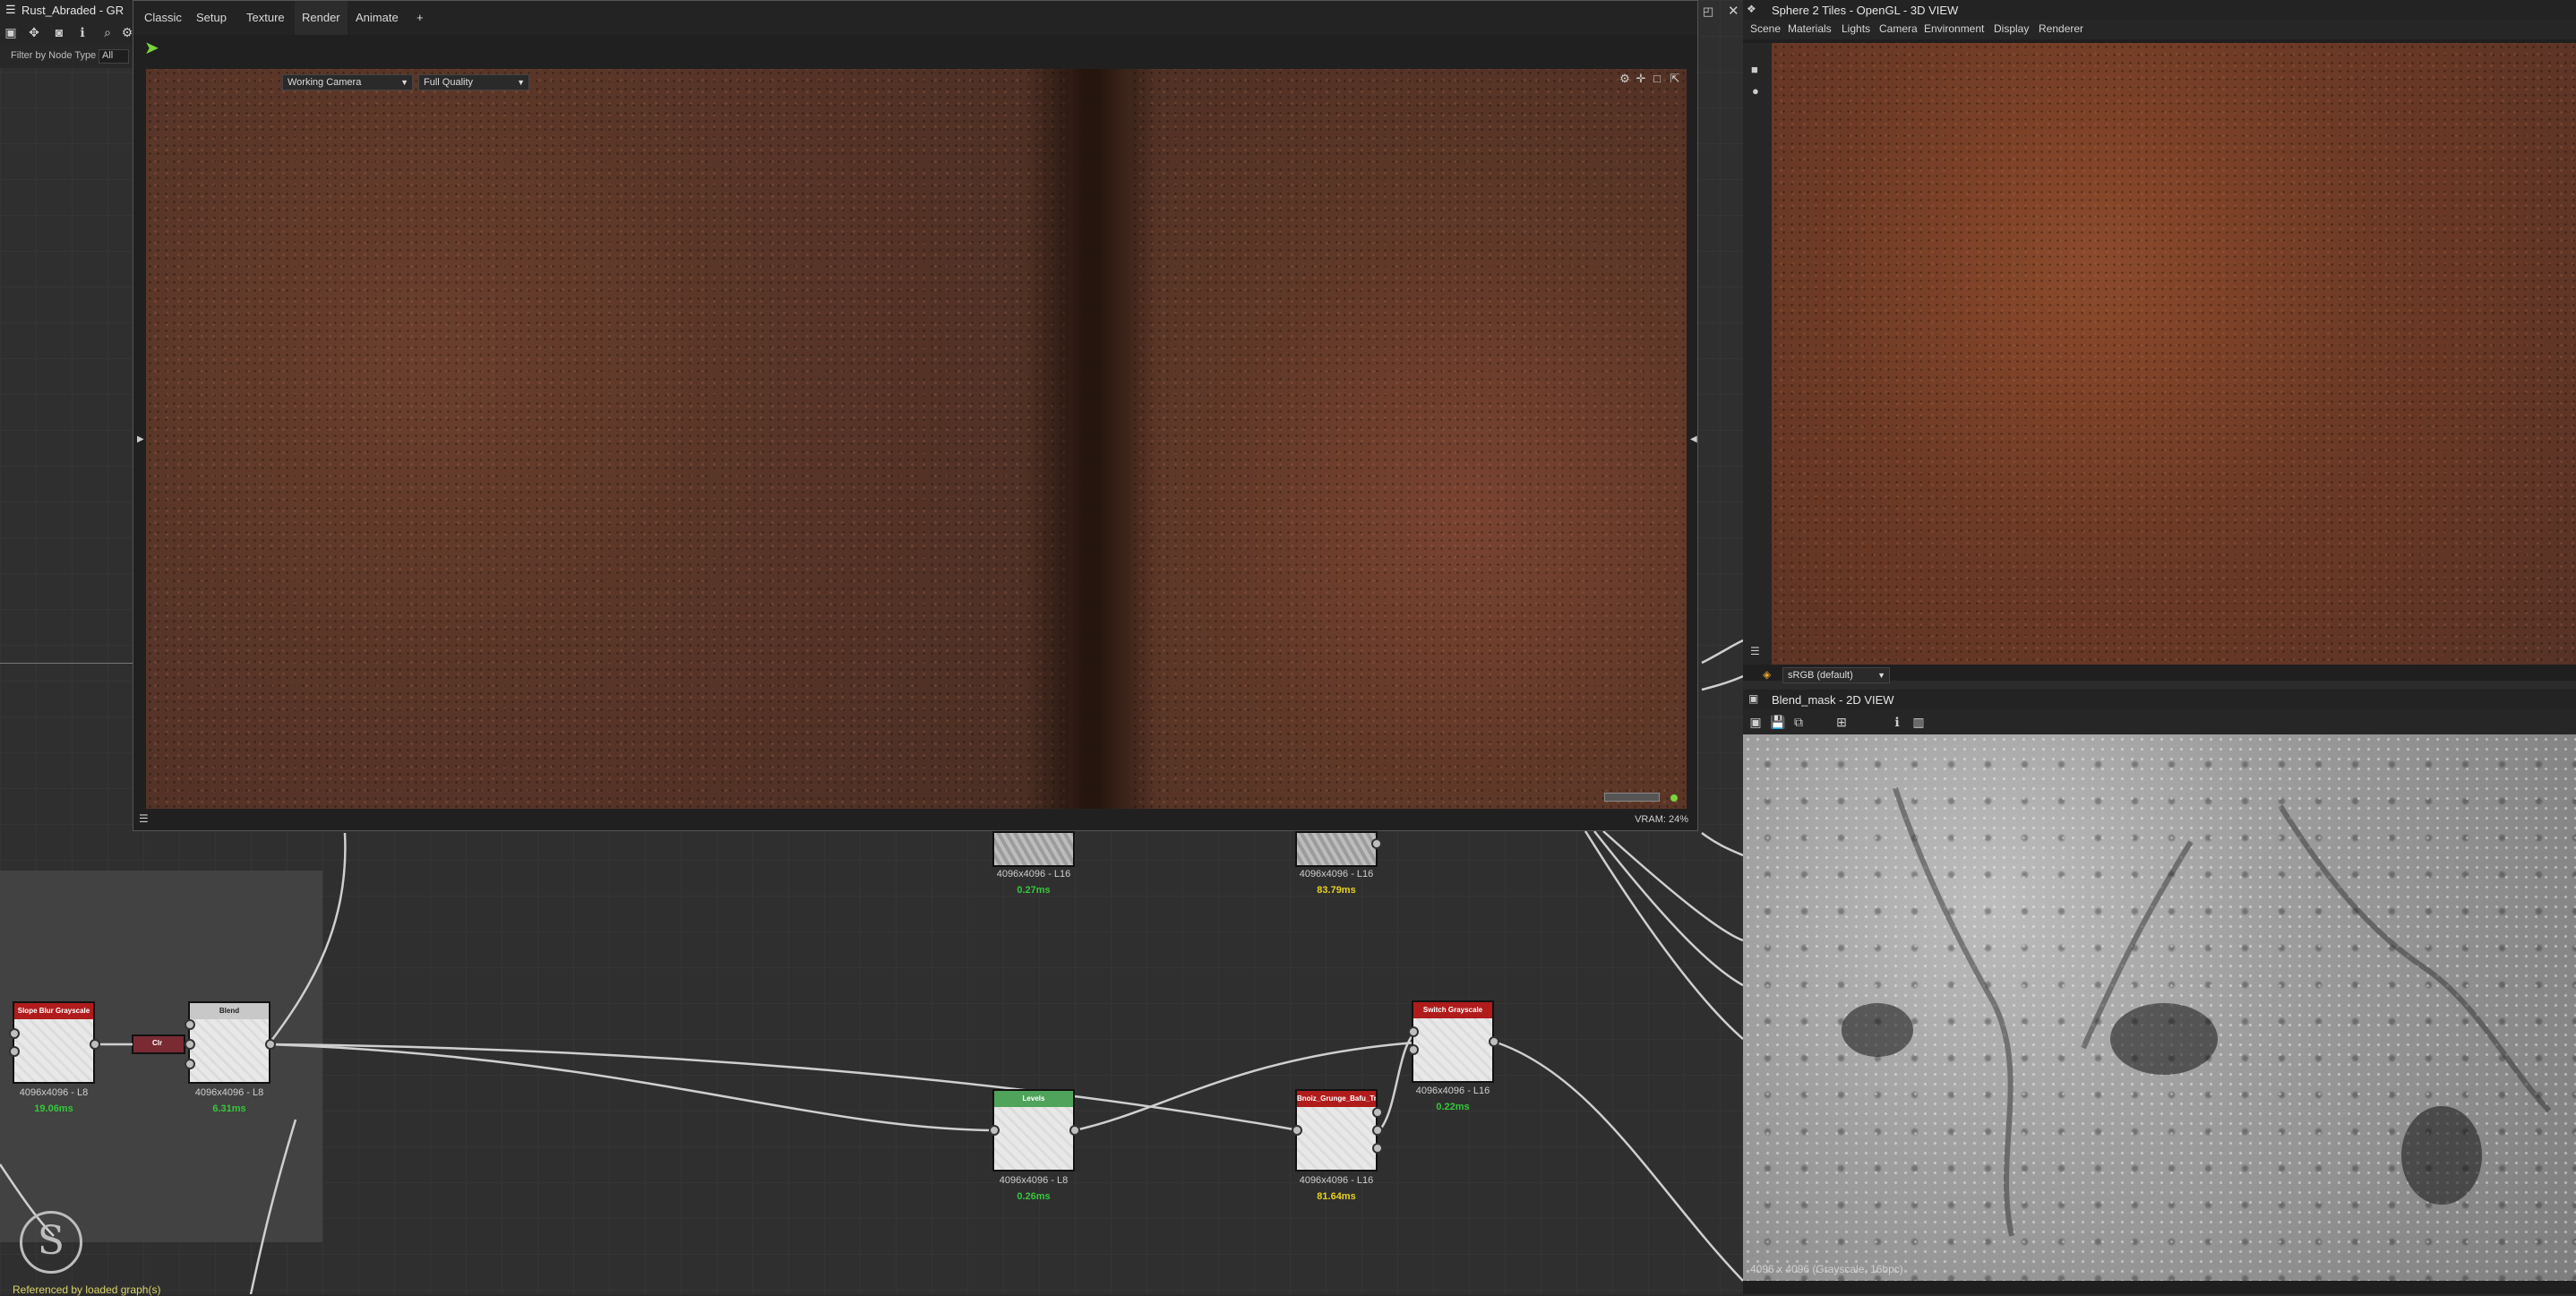 This screenshot has height=1296, width=2576. Describe the element at coordinates (1755, 722) in the screenshot. I see `fit-icon: ▣` at that location.